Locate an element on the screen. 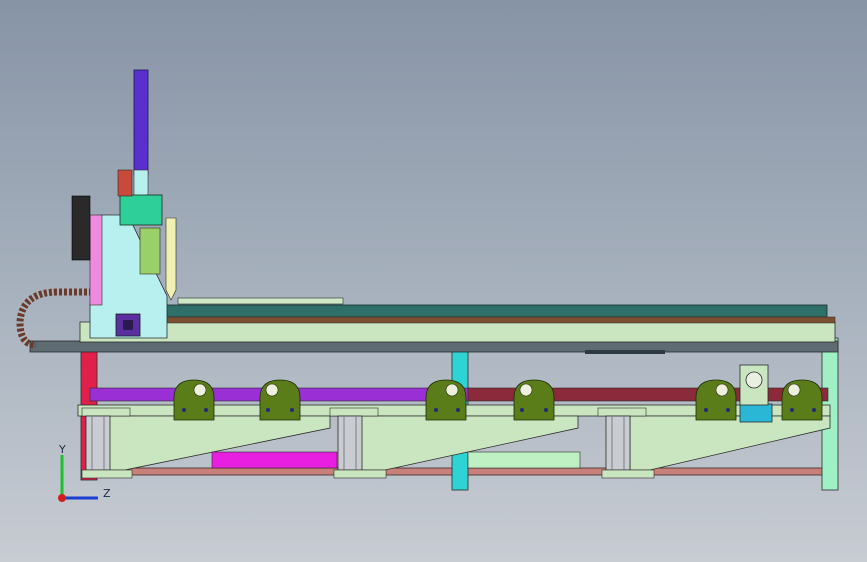 The height and width of the screenshot is (562, 867). spindle-red-block is located at coordinates (125, 183).